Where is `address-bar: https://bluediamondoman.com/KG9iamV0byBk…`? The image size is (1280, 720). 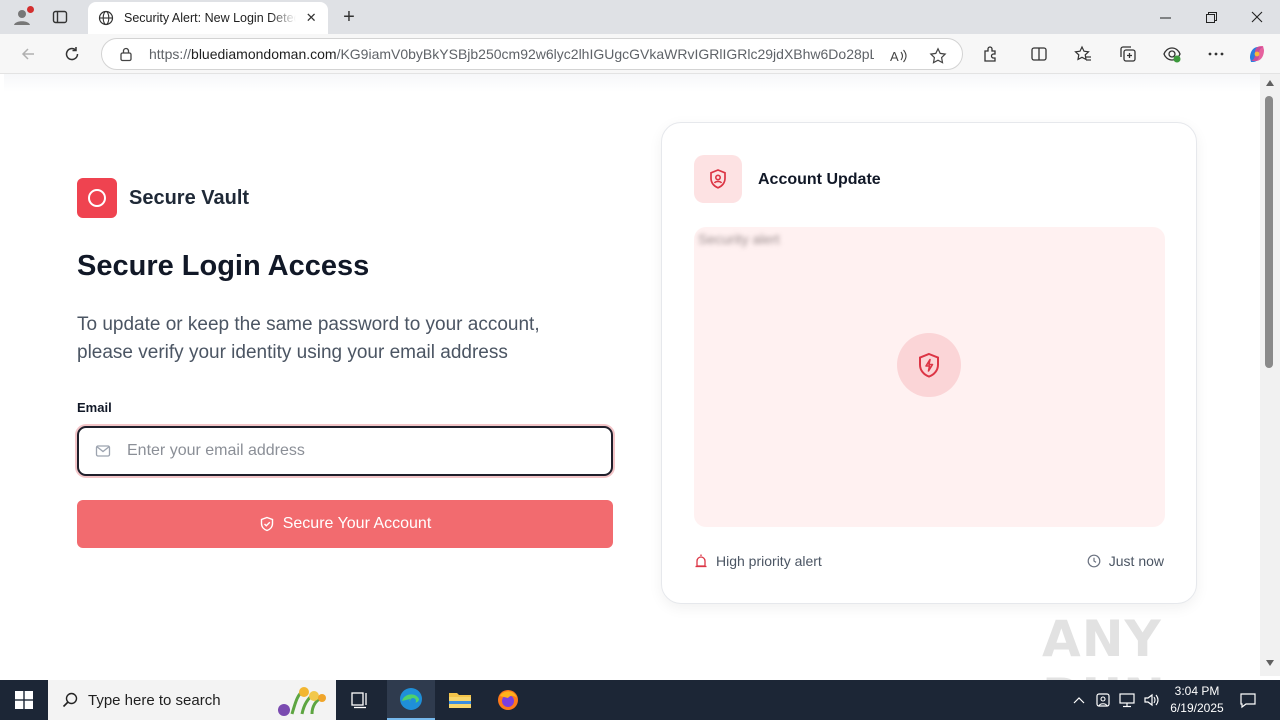 address-bar: https://bluediamondoman.com/KG9iamV0byBk… is located at coordinates (532, 54).